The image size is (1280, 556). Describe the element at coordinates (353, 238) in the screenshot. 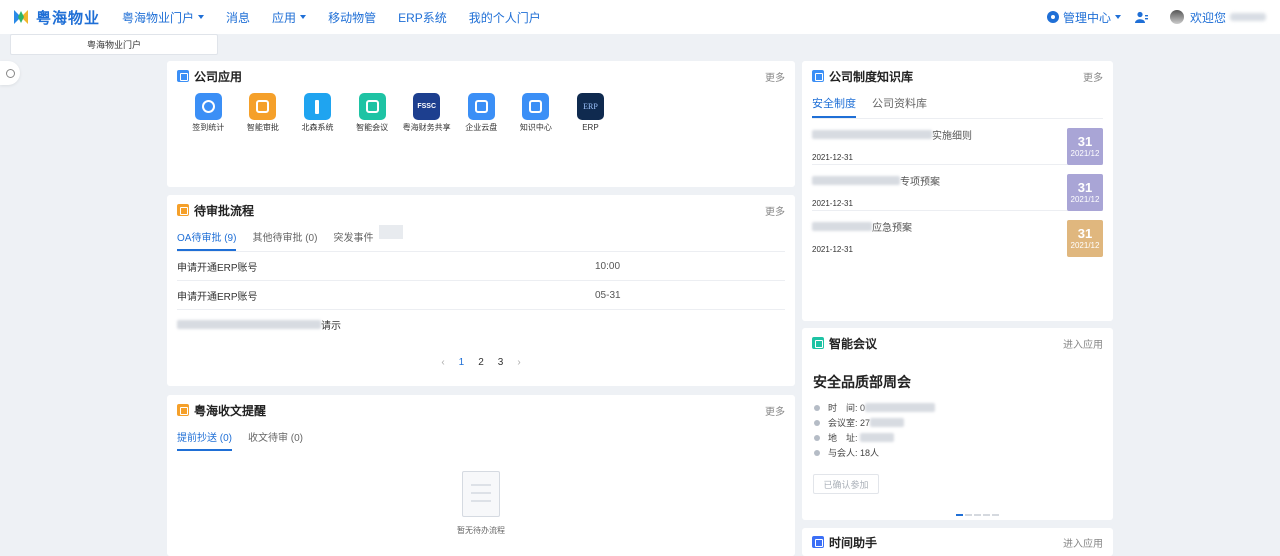

I see `tab-emergency: 突发事件` at that location.